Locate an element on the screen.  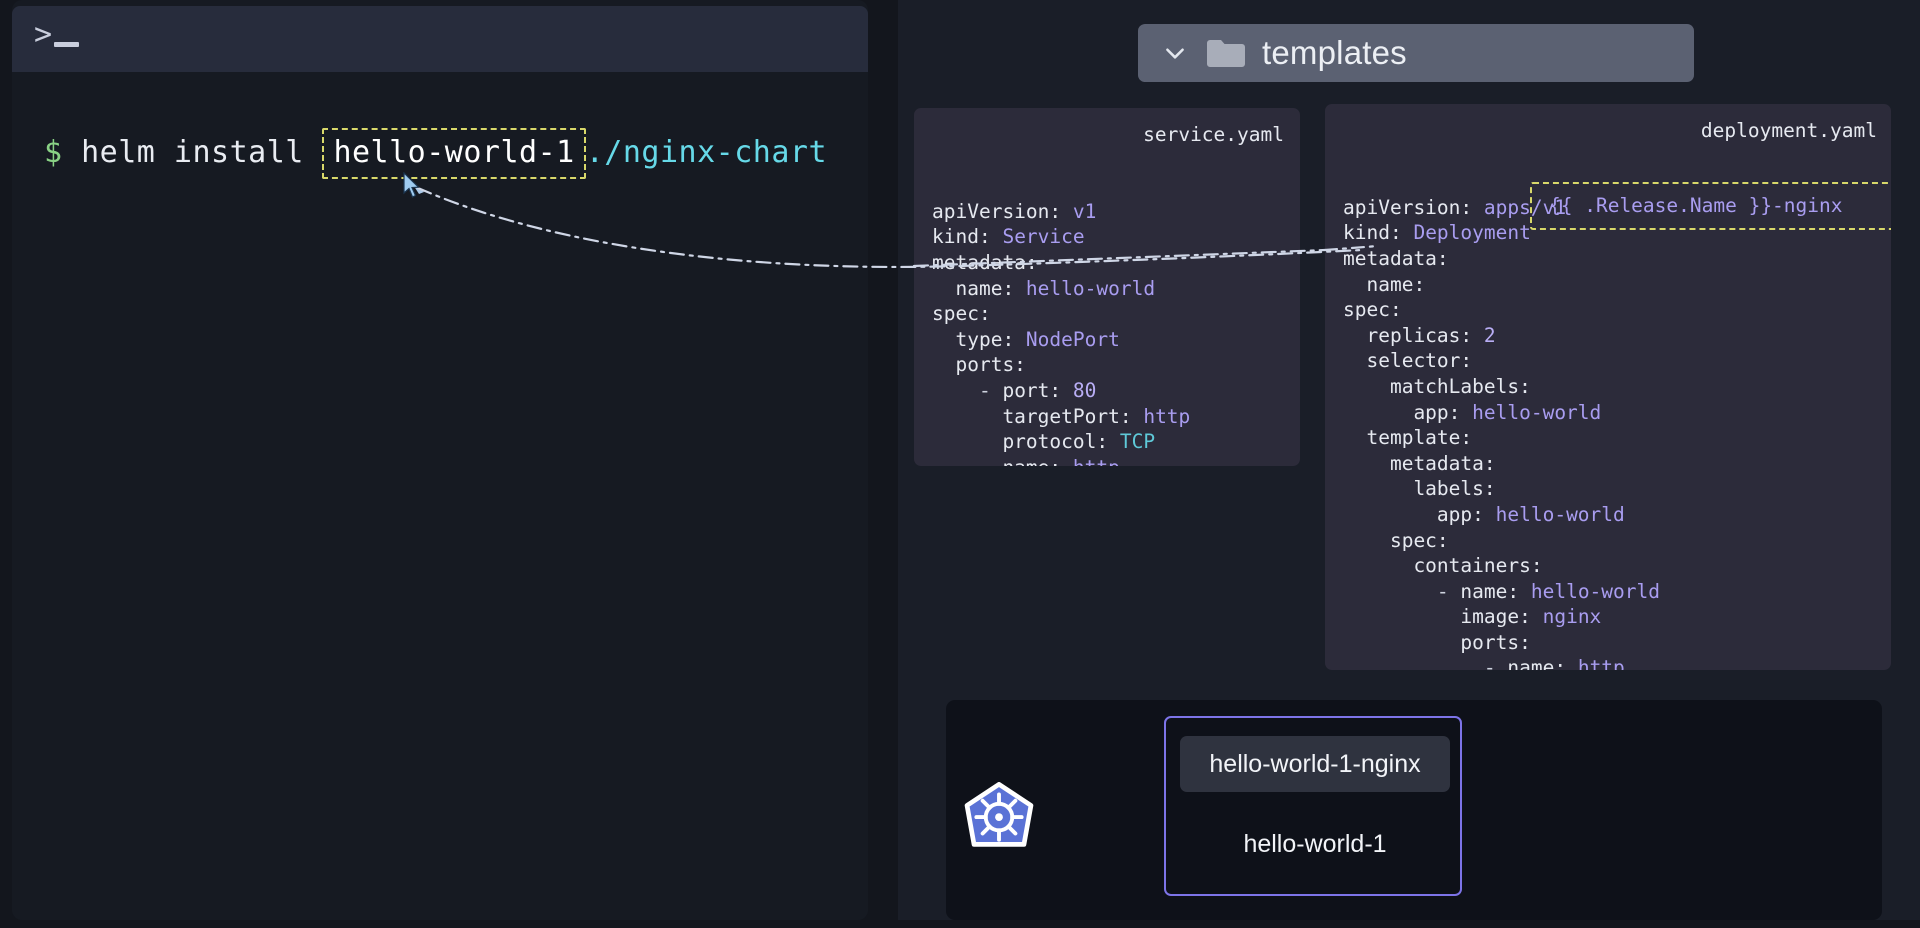
kubernetes-logo-icon is located at coordinates (999, 814).